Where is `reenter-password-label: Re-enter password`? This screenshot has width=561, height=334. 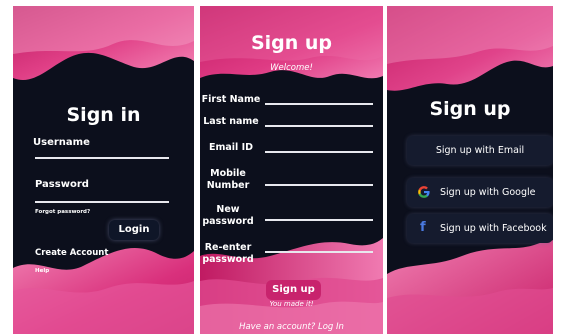
reenter-password-label: Re-enter password is located at coordinates (228, 253).